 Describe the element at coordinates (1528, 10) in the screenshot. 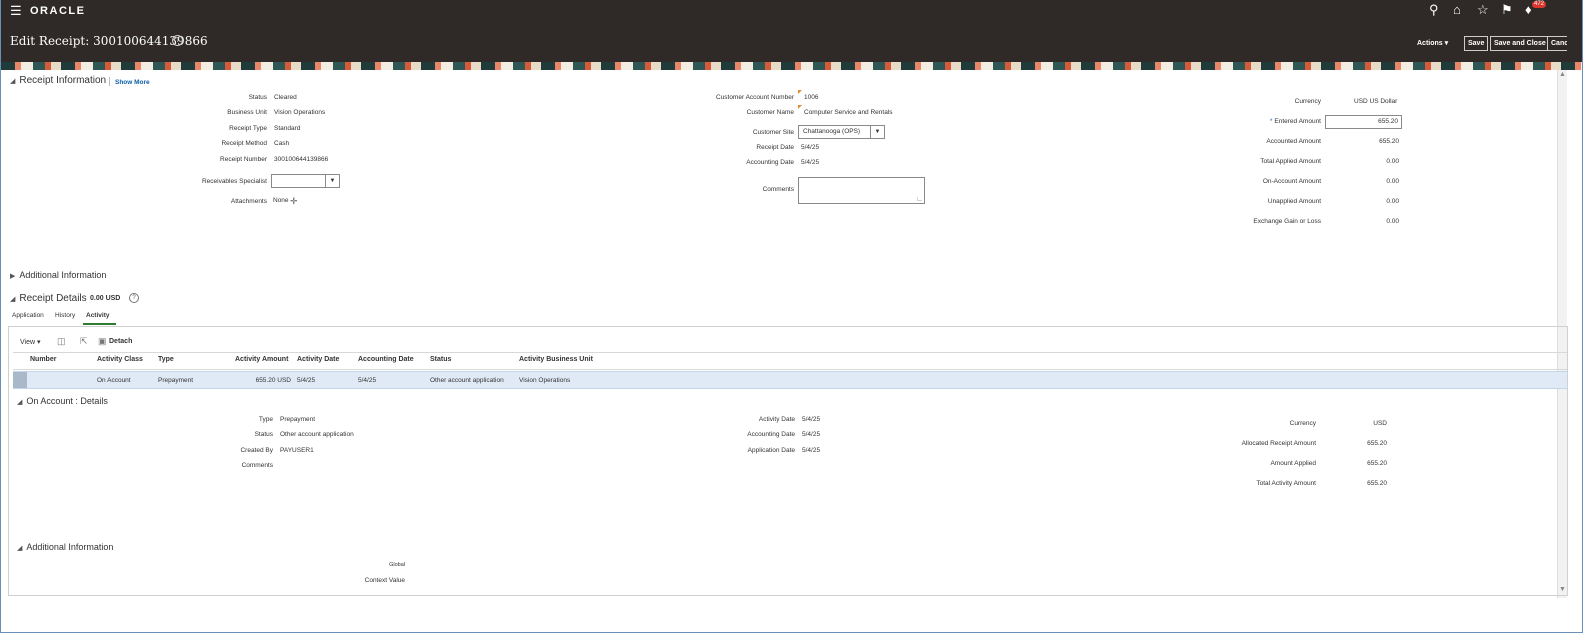

I see `bell-icon: ♦` at that location.